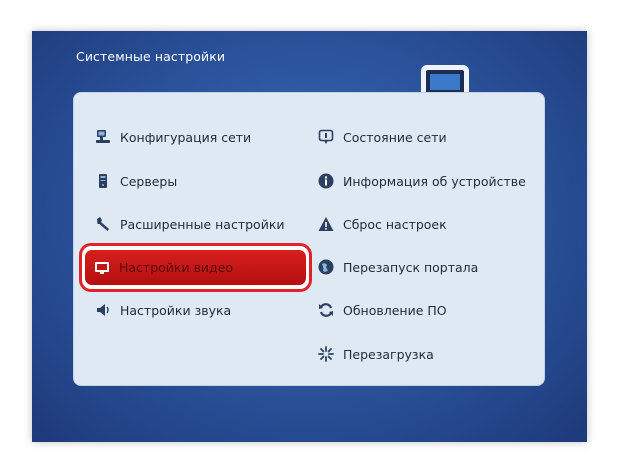 This screenshot has width=619, height=474. Describe the element at coordinates (102, 268) in the screenshot. I see `monitor-icon` at that location.